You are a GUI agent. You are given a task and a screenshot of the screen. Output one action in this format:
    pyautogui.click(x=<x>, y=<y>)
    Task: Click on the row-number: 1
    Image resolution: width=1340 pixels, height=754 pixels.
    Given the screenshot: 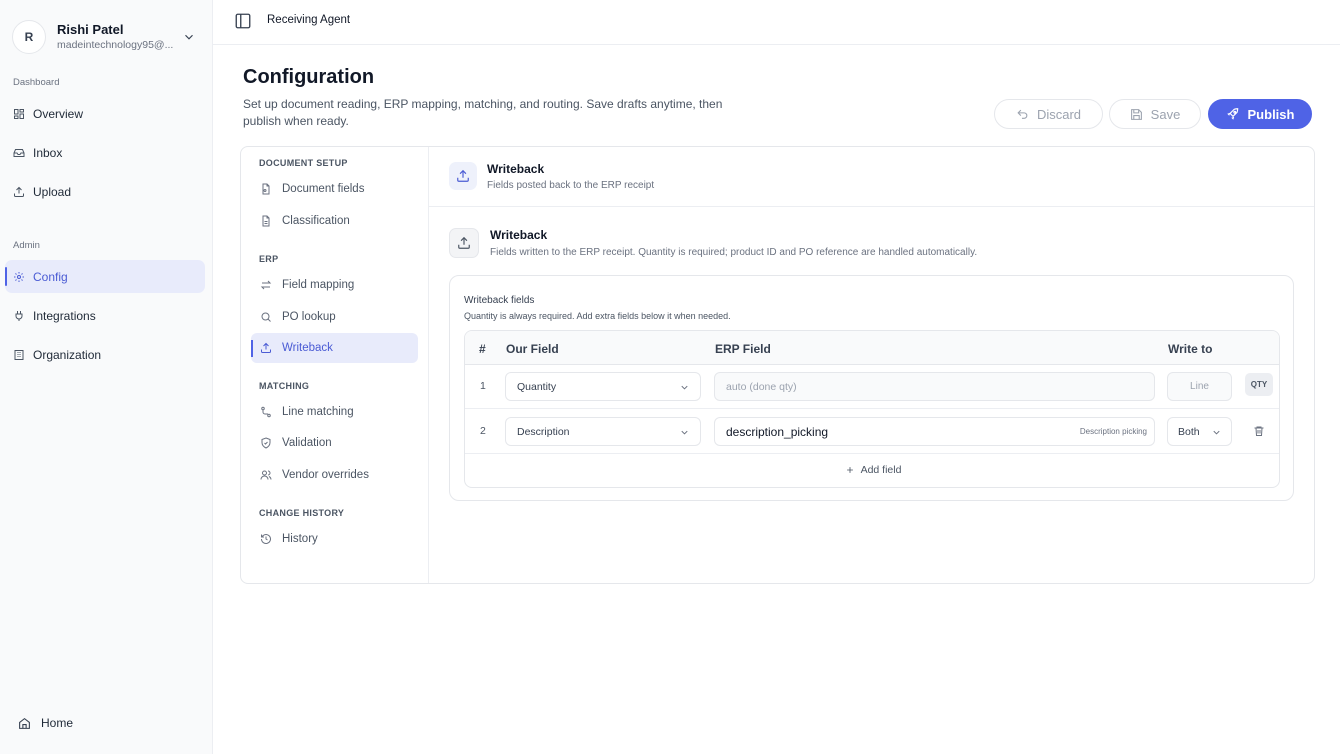 What is the action you would take?
    pyautogui.click(x=483, y=386)
    